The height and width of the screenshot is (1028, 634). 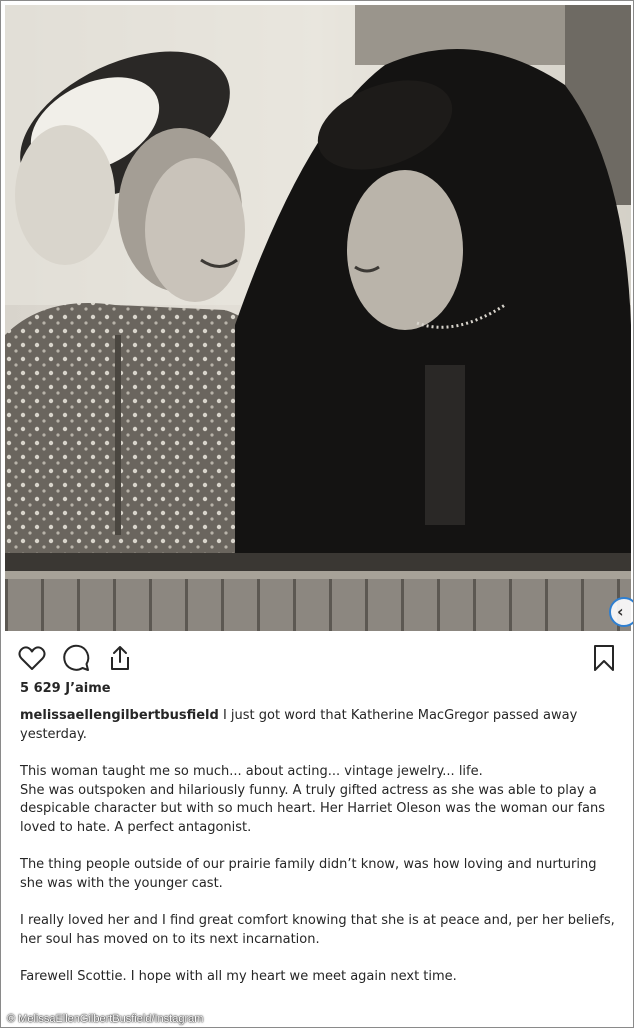 What do you see at coordinates (105, 1019) in the screenshot?
I see `photo-credit-watermark: © MelissaEllenGilbertBusfield/Instagram` at bounding box center [105, 1019].